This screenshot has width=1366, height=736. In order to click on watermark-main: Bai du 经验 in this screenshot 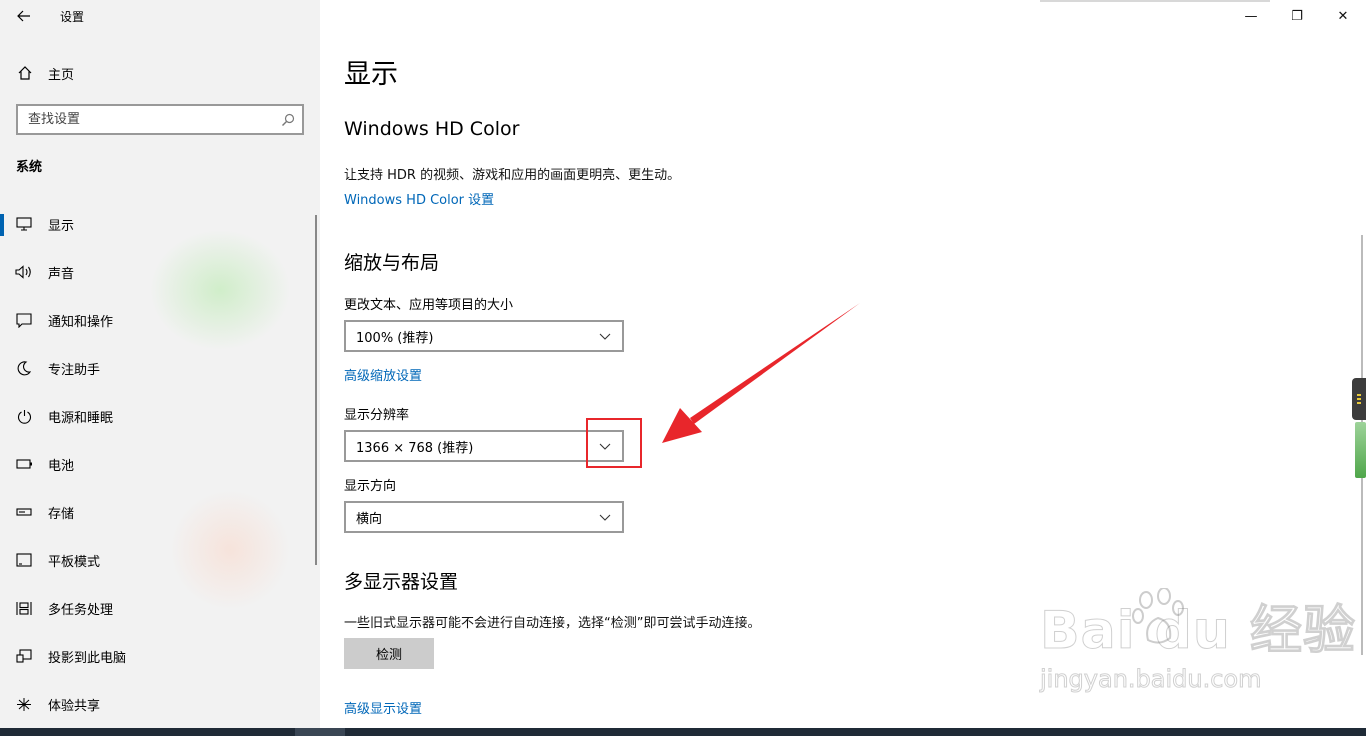, I will do `click(1198, 631)`.